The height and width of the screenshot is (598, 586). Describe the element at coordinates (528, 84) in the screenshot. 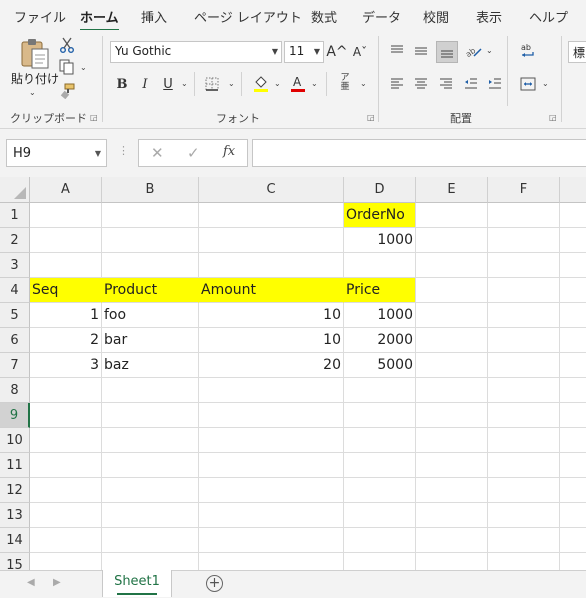

I see `merge-center-icon` at that location.